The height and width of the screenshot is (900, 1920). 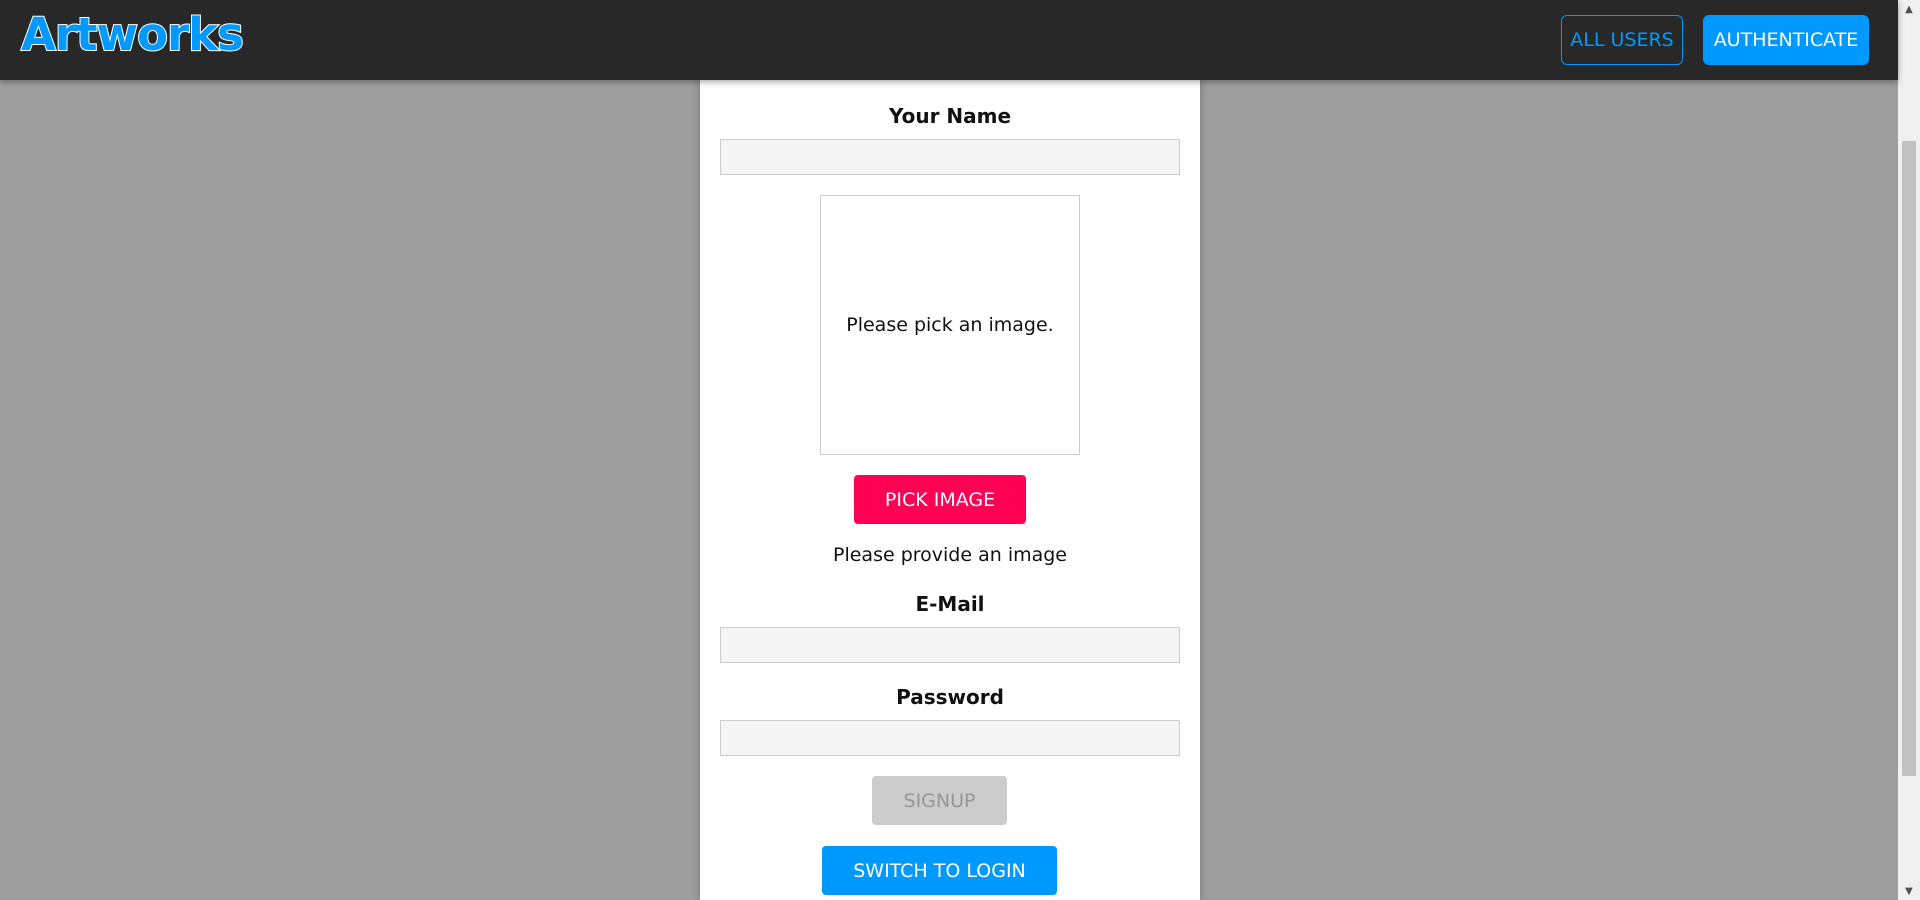 What do you see at coordinates (132, 34) in the screenshot?
I see `app-logo: Artworks` at bounding box center [132, 34].